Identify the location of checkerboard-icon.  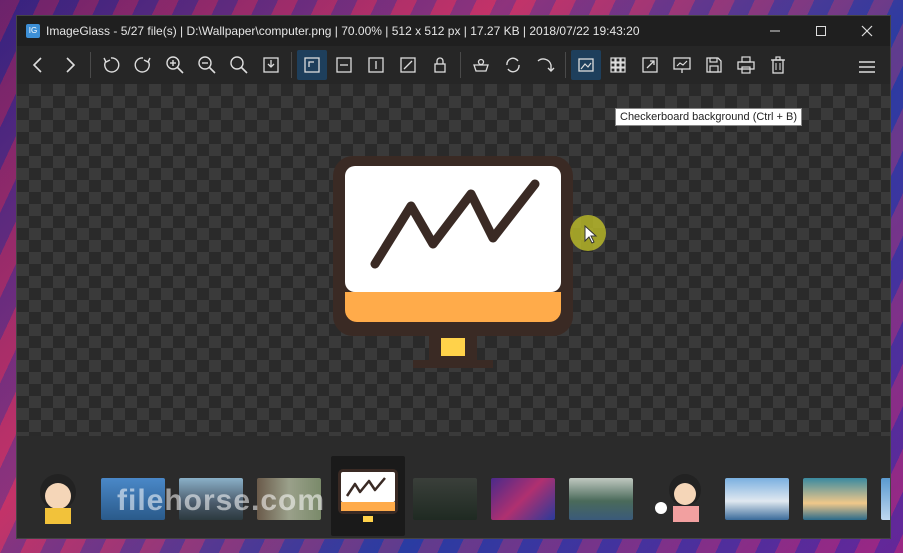
(586, 65).